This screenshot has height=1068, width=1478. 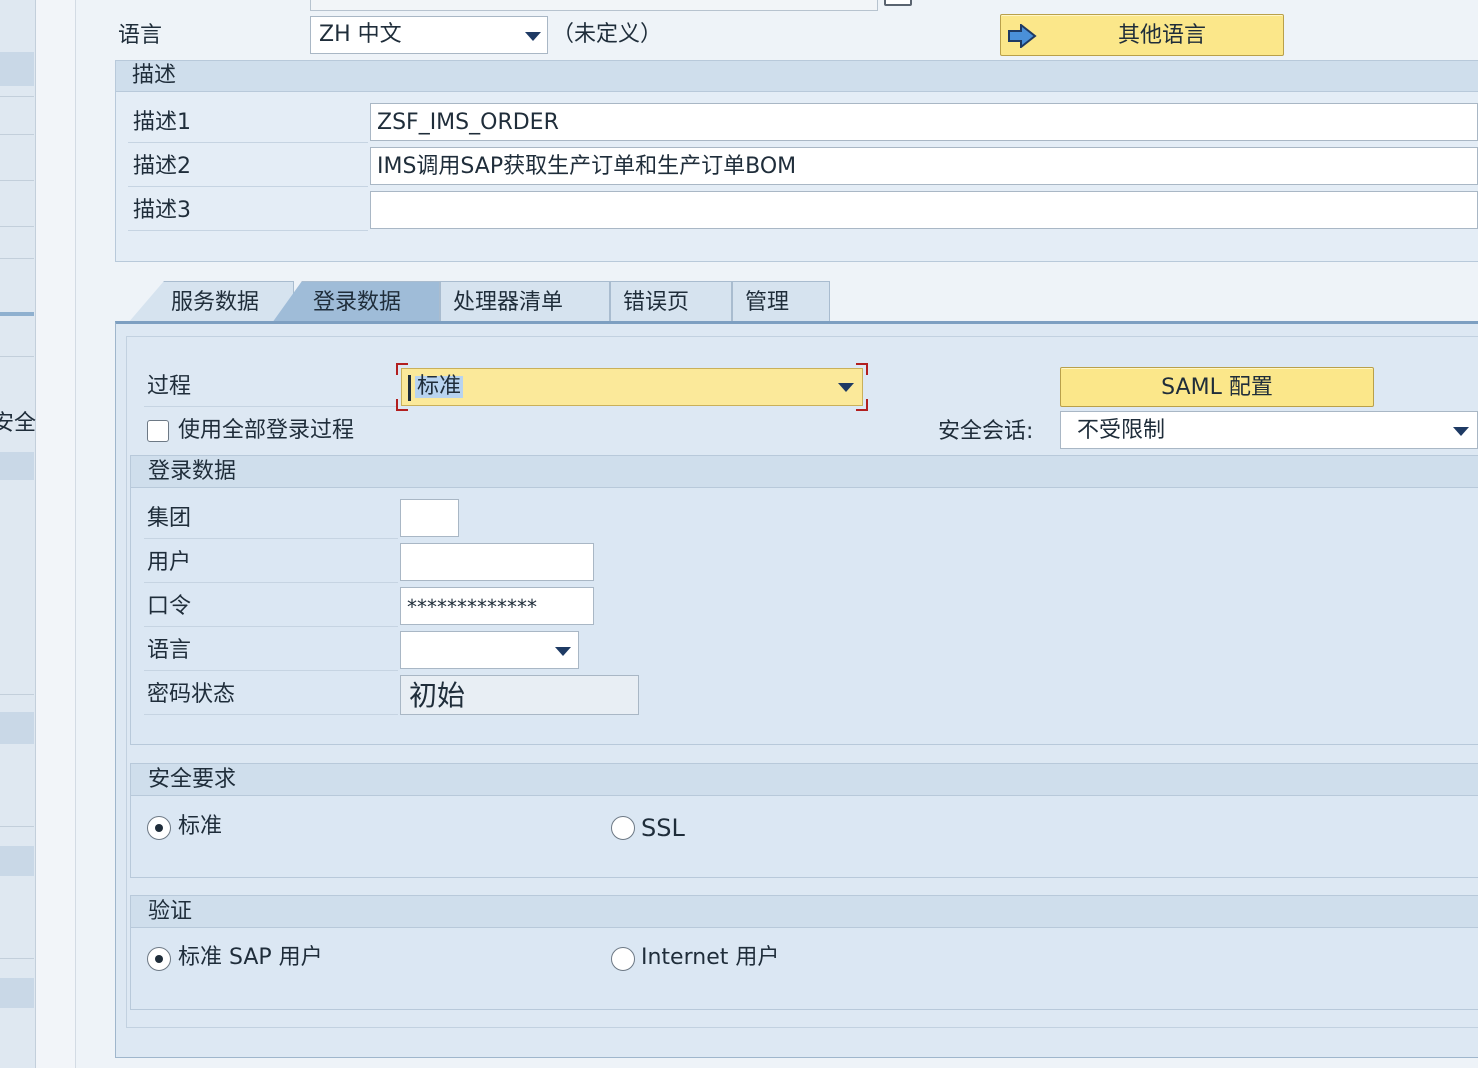 I want to click on tab-error-pages: 错误页, so click(x=671, y=302).